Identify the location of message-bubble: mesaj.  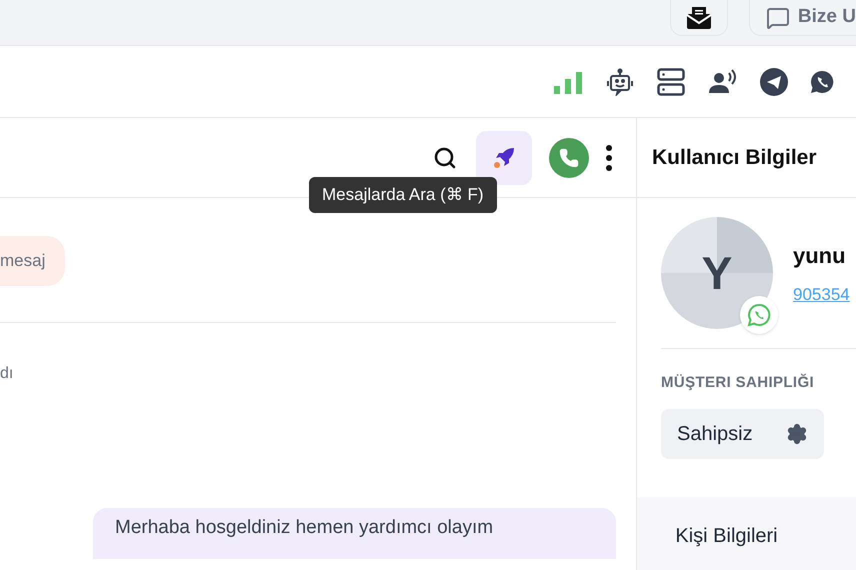
(33, 261).